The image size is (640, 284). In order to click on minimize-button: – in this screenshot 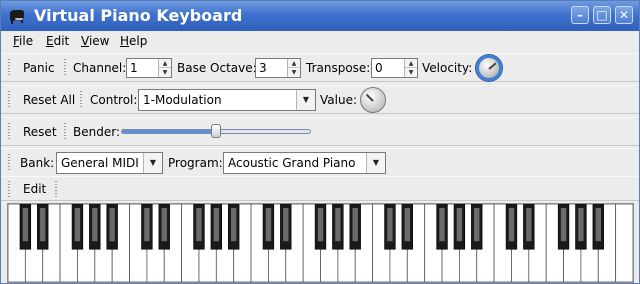, I will do `click(580, 15)`.